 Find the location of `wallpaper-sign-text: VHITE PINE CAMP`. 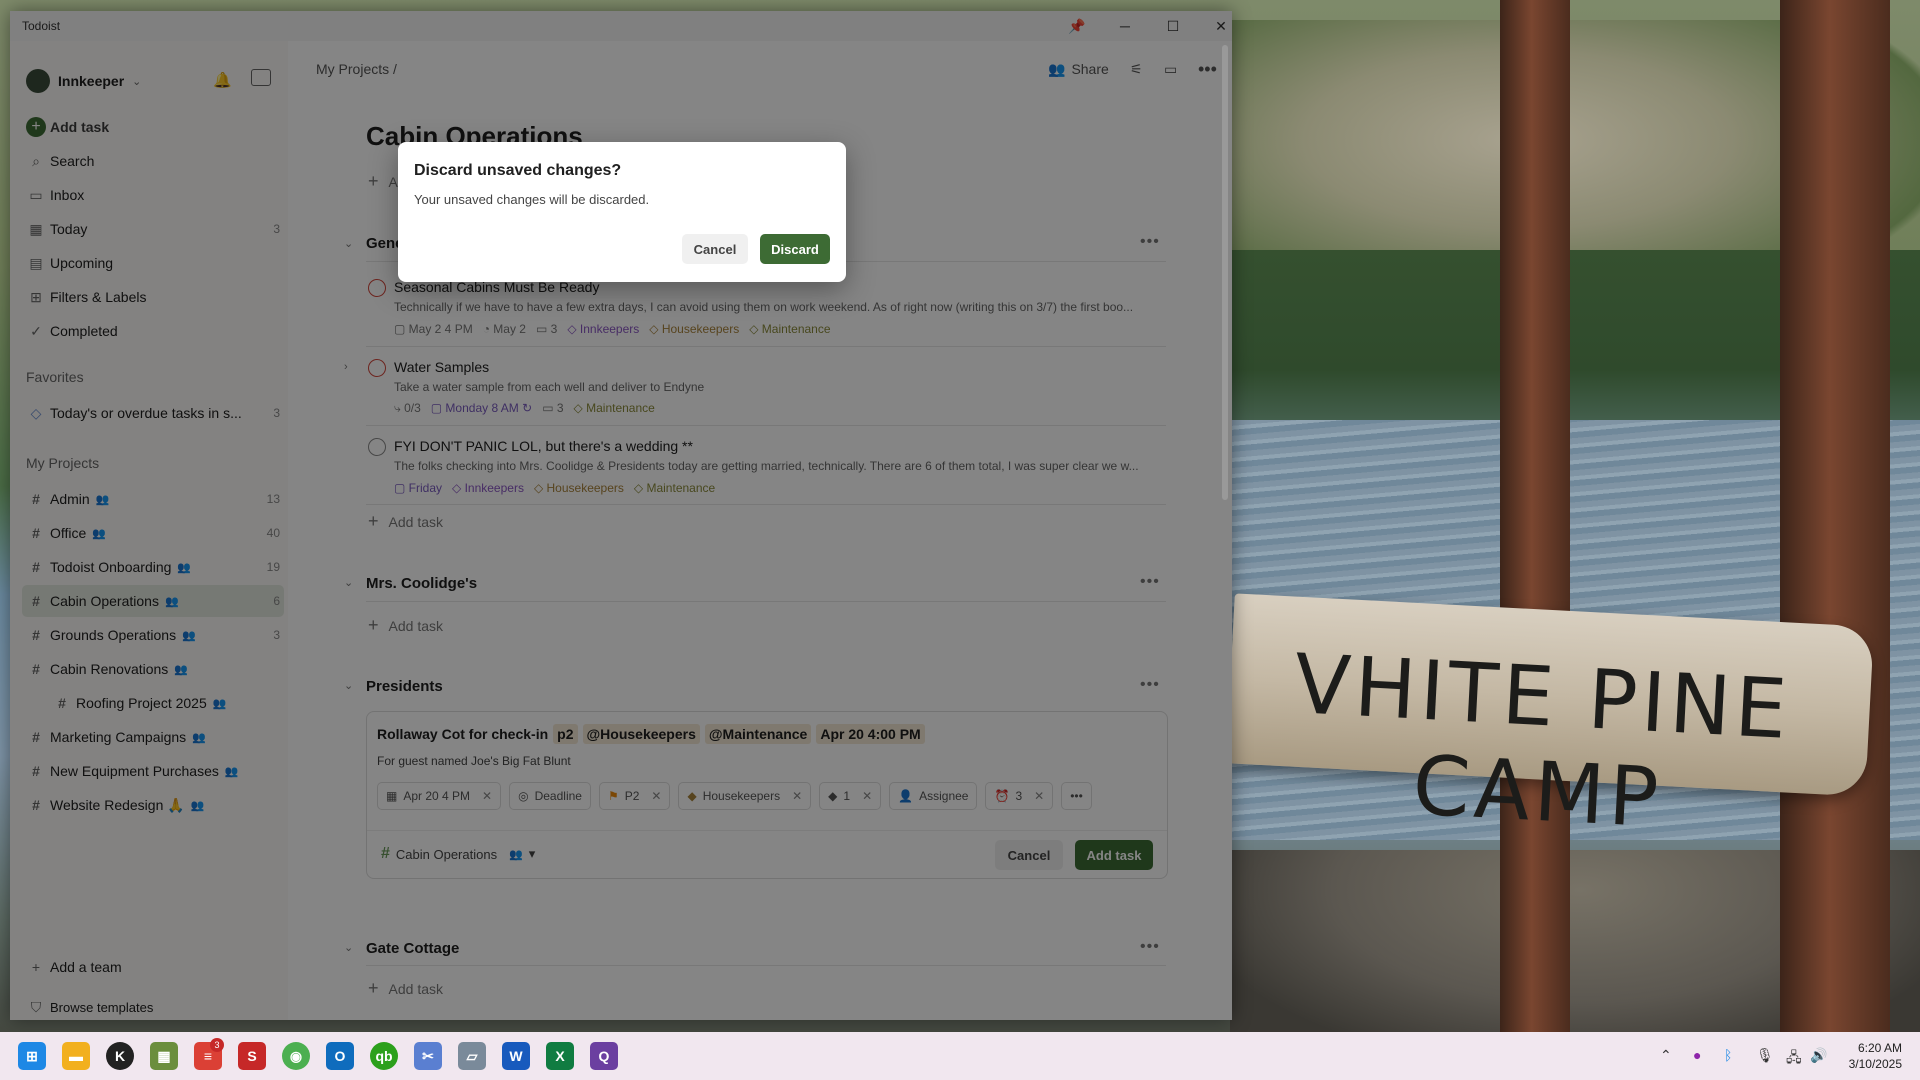

wallpaper-sign-text: VHITE PINE CAMP is located at coordinates (1542, 742).